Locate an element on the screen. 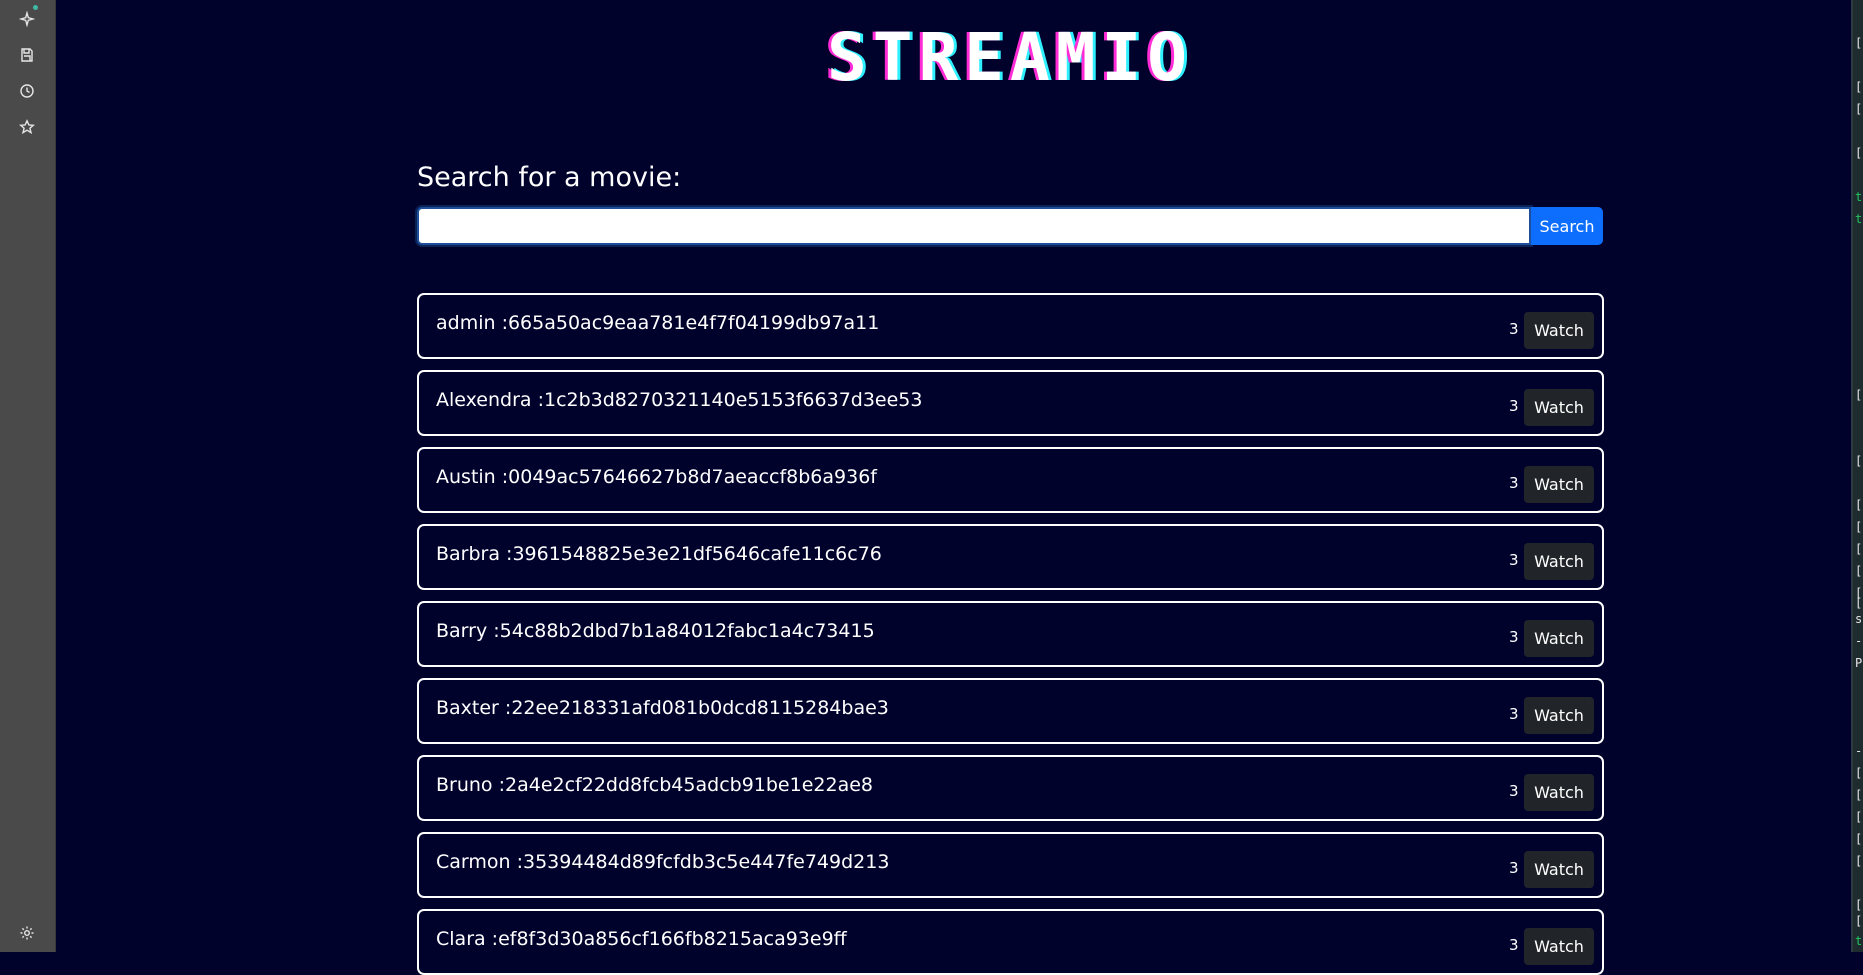 The image size is (1863, 975). star-icon is located at coordinates (27, 127).